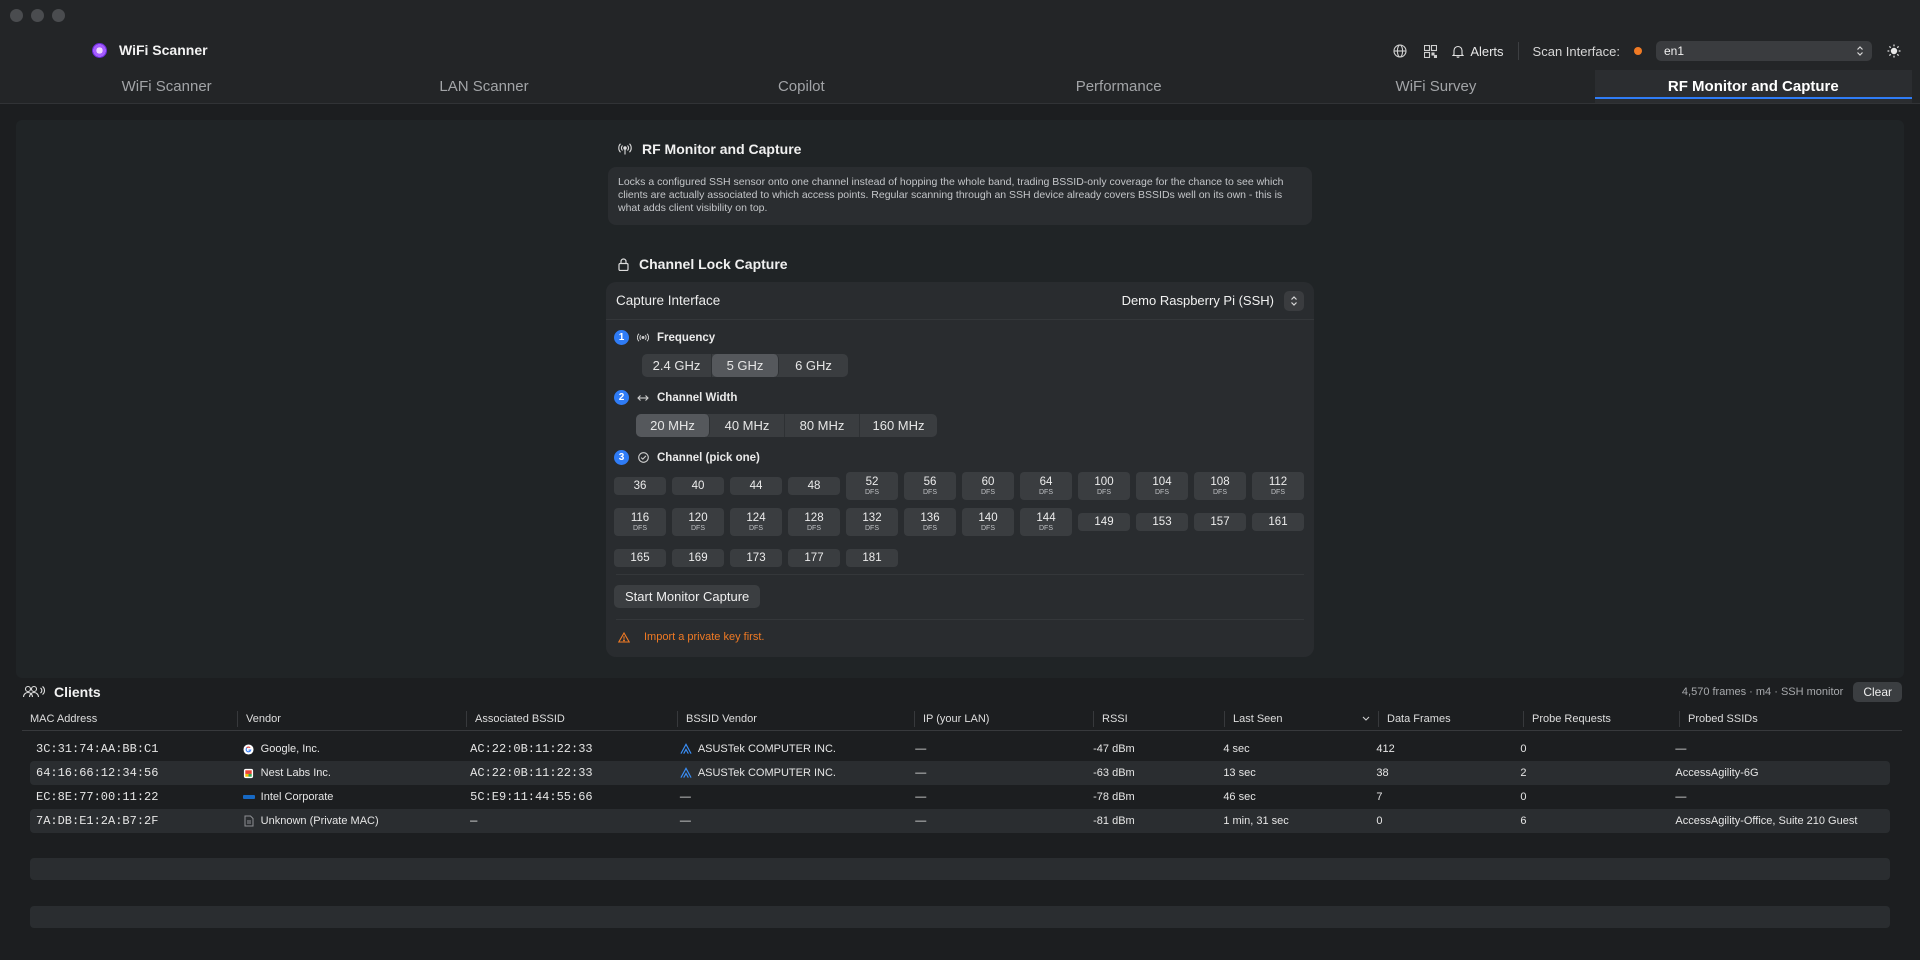 Image resolution: width=1920 pixels, height=960 pixels. Describe the element at coordinates (1162, 481) in the screenshot. I see `channel-number: 104` at that location.